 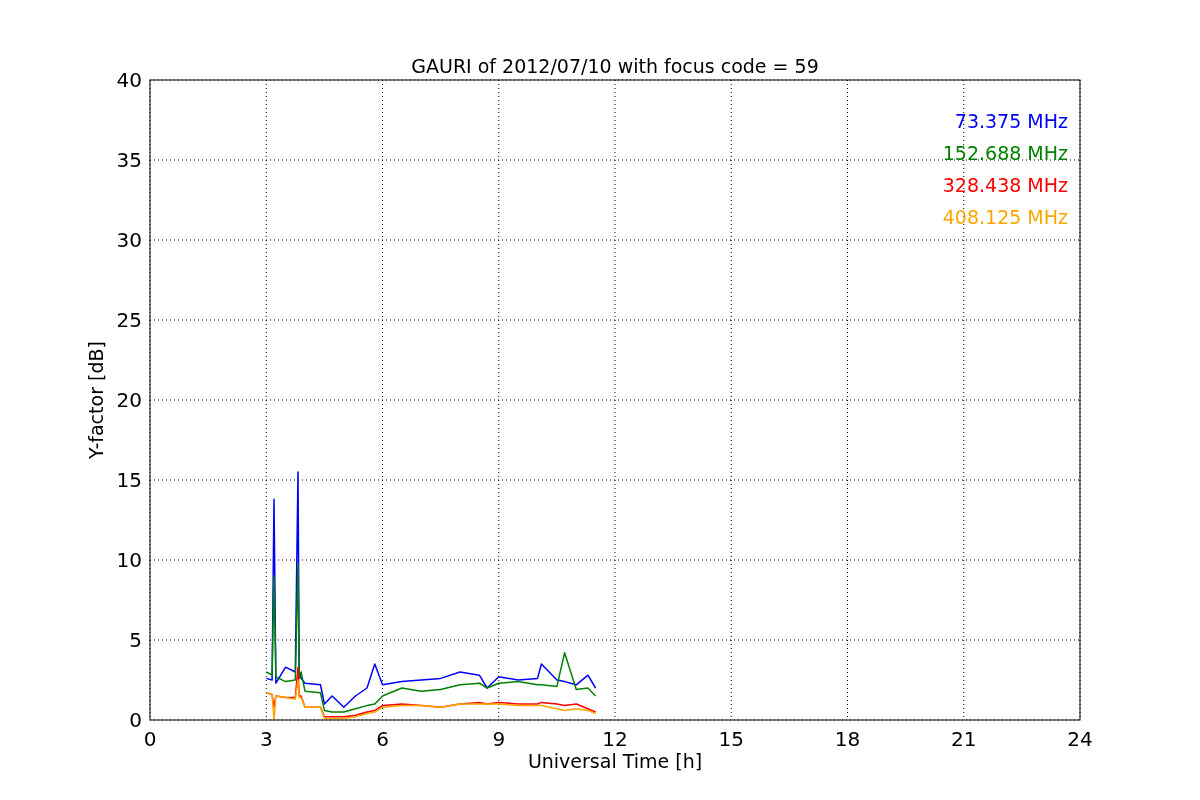 What do you see at coordinates (615, 66) in the screenshot?
I see `chart-title: GAURI of 2012/07/10 with focus code = 59` at bounding box center [615, 66].